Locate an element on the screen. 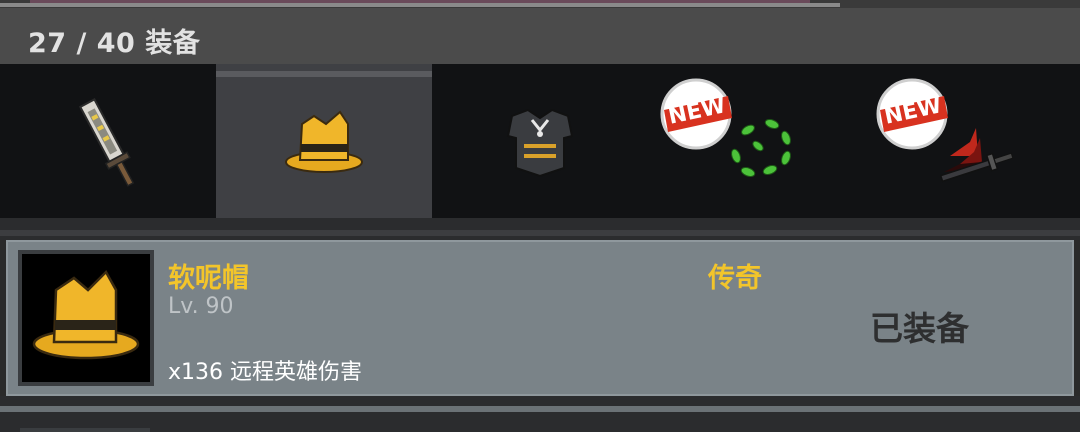 The height and width of the screenshot is (432, 1080). next-item-border is located at coordinates (540, 409).